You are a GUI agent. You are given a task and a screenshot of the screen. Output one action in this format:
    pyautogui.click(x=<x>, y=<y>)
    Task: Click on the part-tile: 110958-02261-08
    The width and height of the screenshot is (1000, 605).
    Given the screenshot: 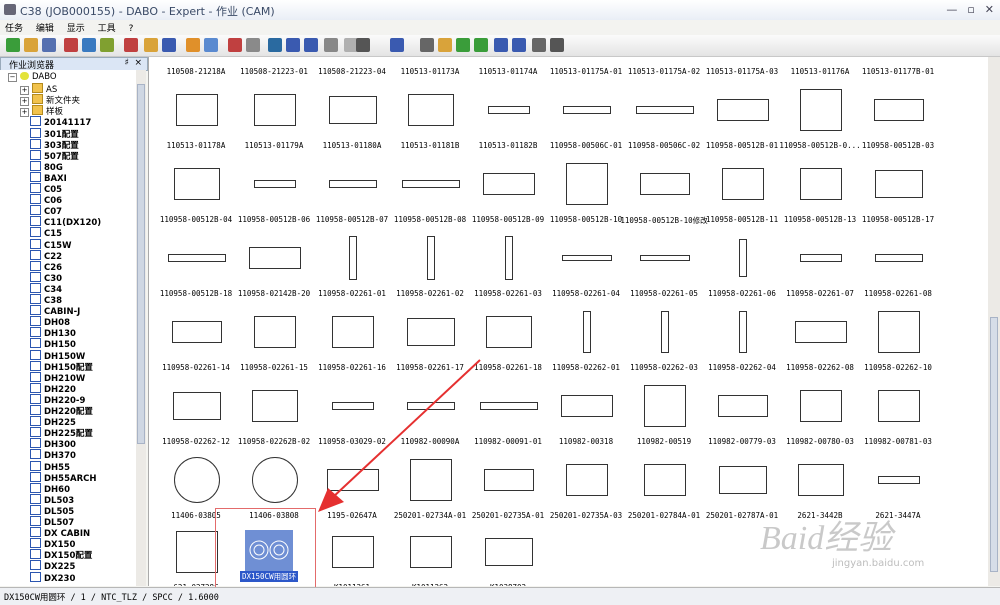 What is the action you would take?
    pyautogui.click(x=898, y=266)
    